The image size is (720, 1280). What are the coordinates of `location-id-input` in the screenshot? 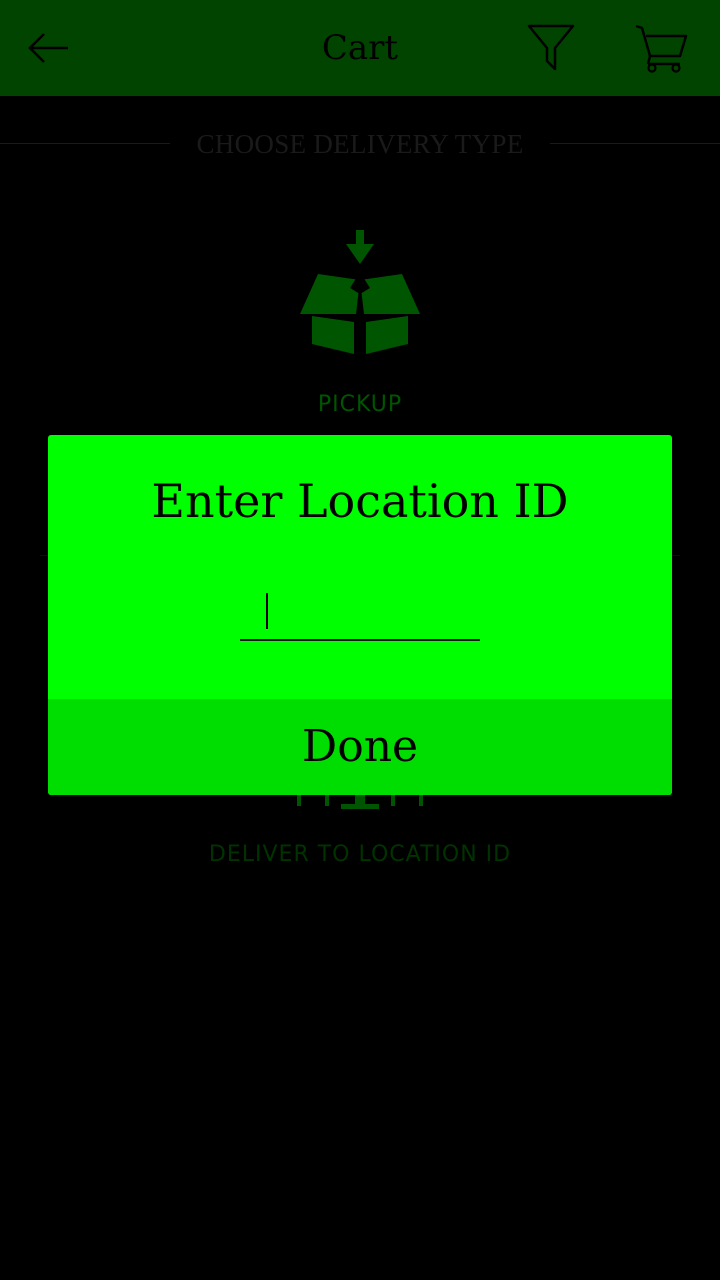 It's located at (360, 613).